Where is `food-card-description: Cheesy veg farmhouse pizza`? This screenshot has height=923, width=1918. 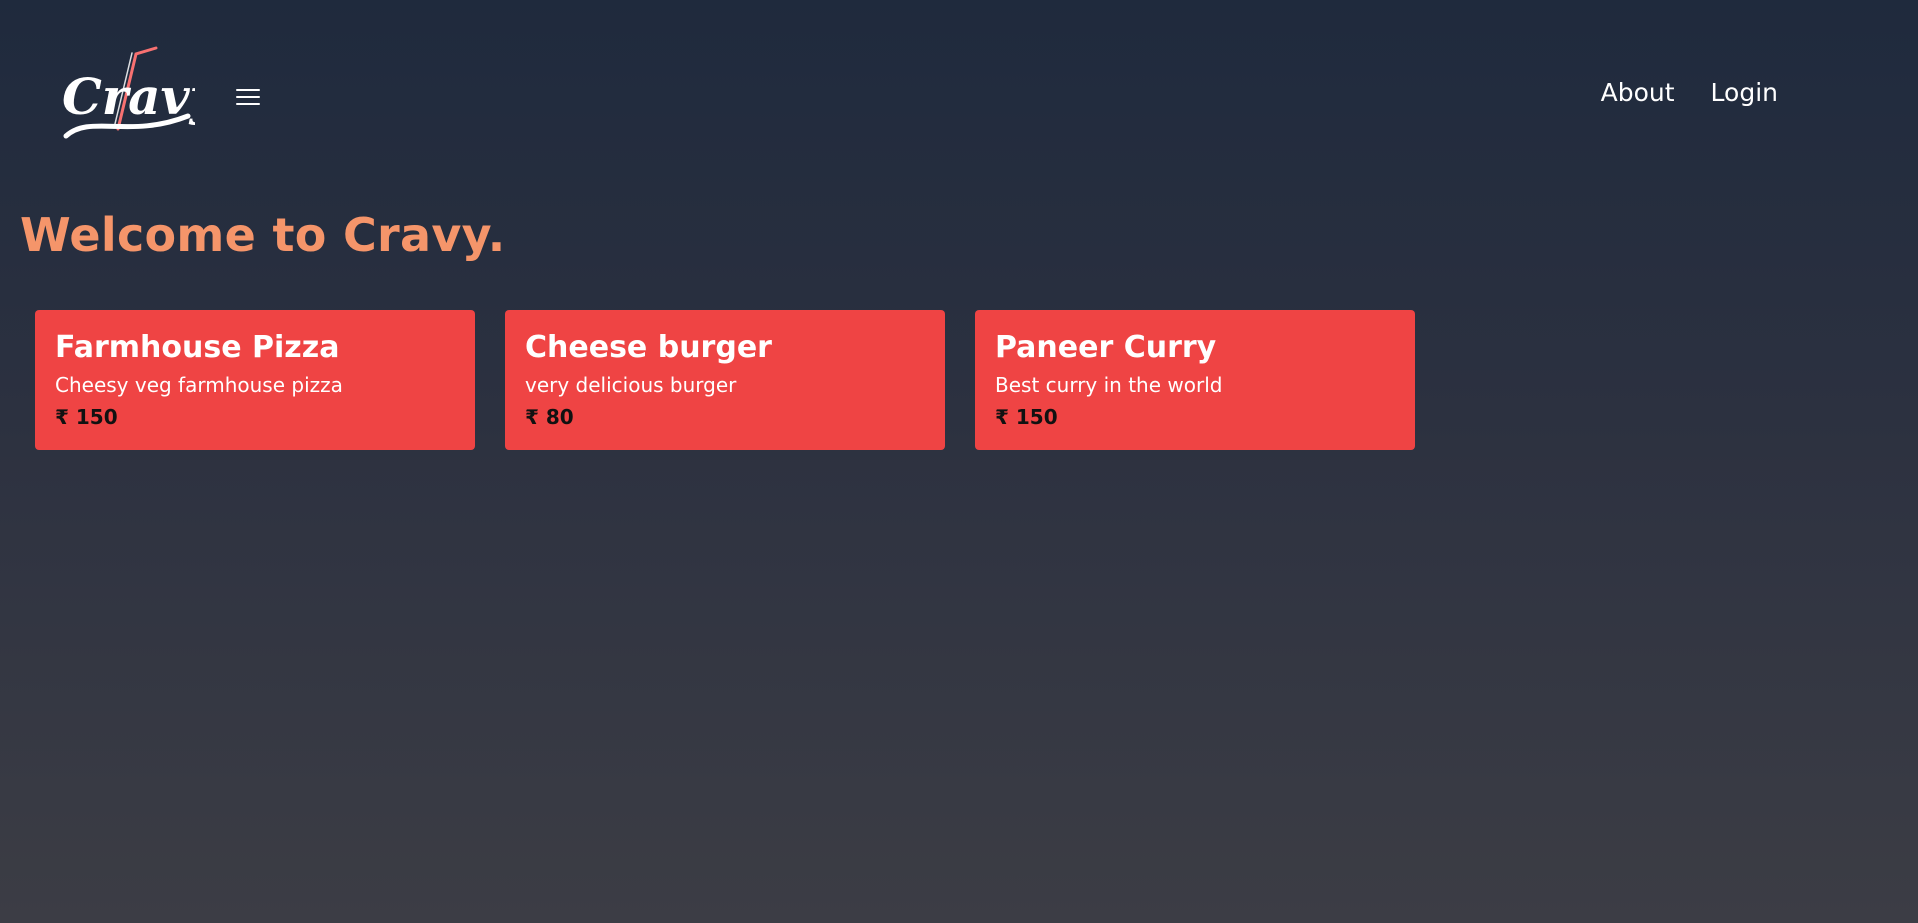 food-card-description: Cheesy veg farmhouse pizza is located at coordinates (199, 385).